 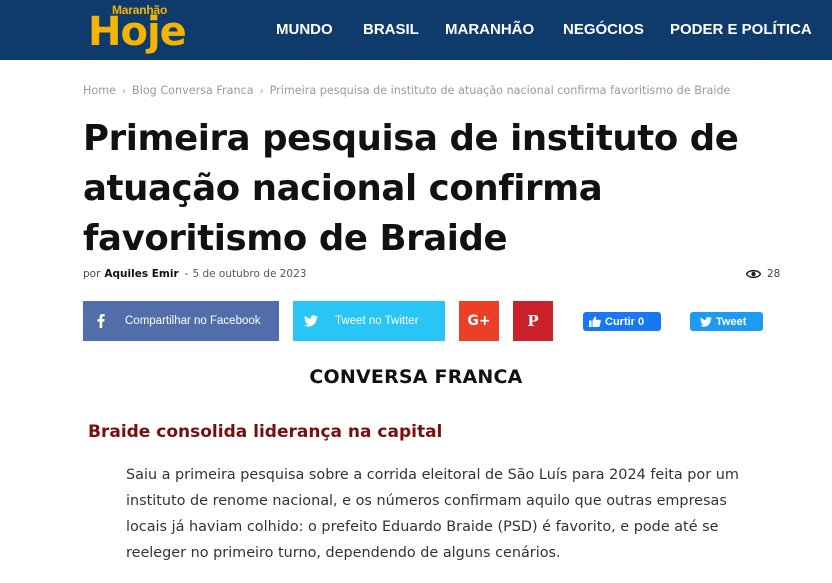 I want to click on author-link: Aquiles Emir, so click(x=141, y=274).